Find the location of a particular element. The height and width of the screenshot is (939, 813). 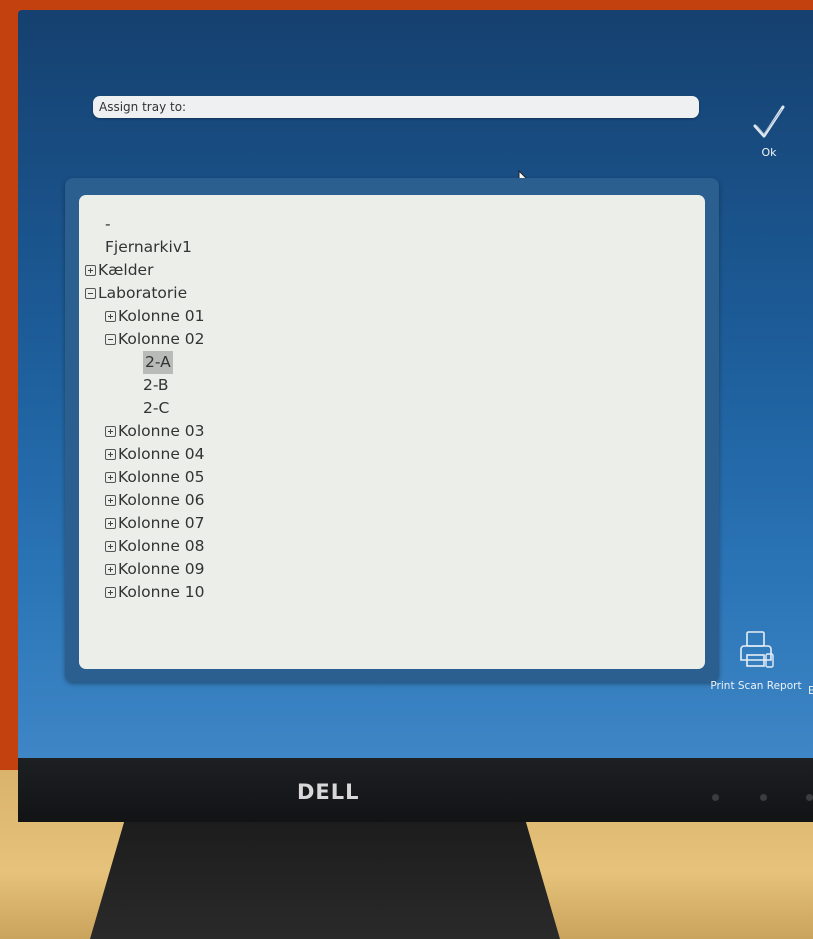

tree-item-label: Kolonne 03 is located at coordinates (161, 431).